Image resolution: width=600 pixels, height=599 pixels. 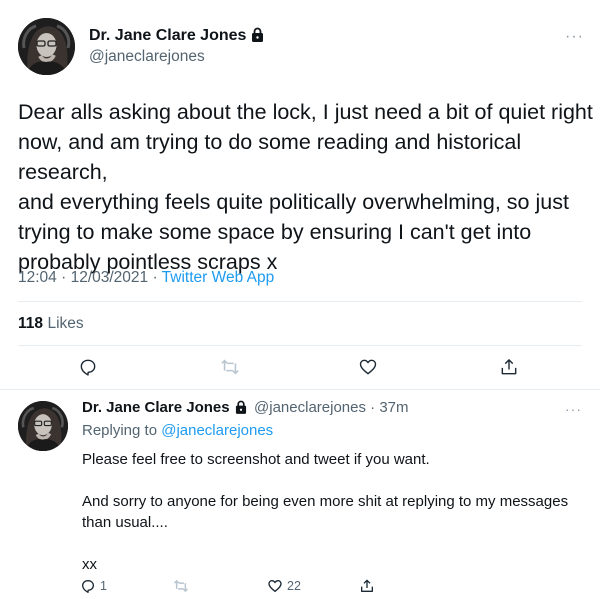 I want to click on main-more-icon: ···, so click(x=574, y=37).